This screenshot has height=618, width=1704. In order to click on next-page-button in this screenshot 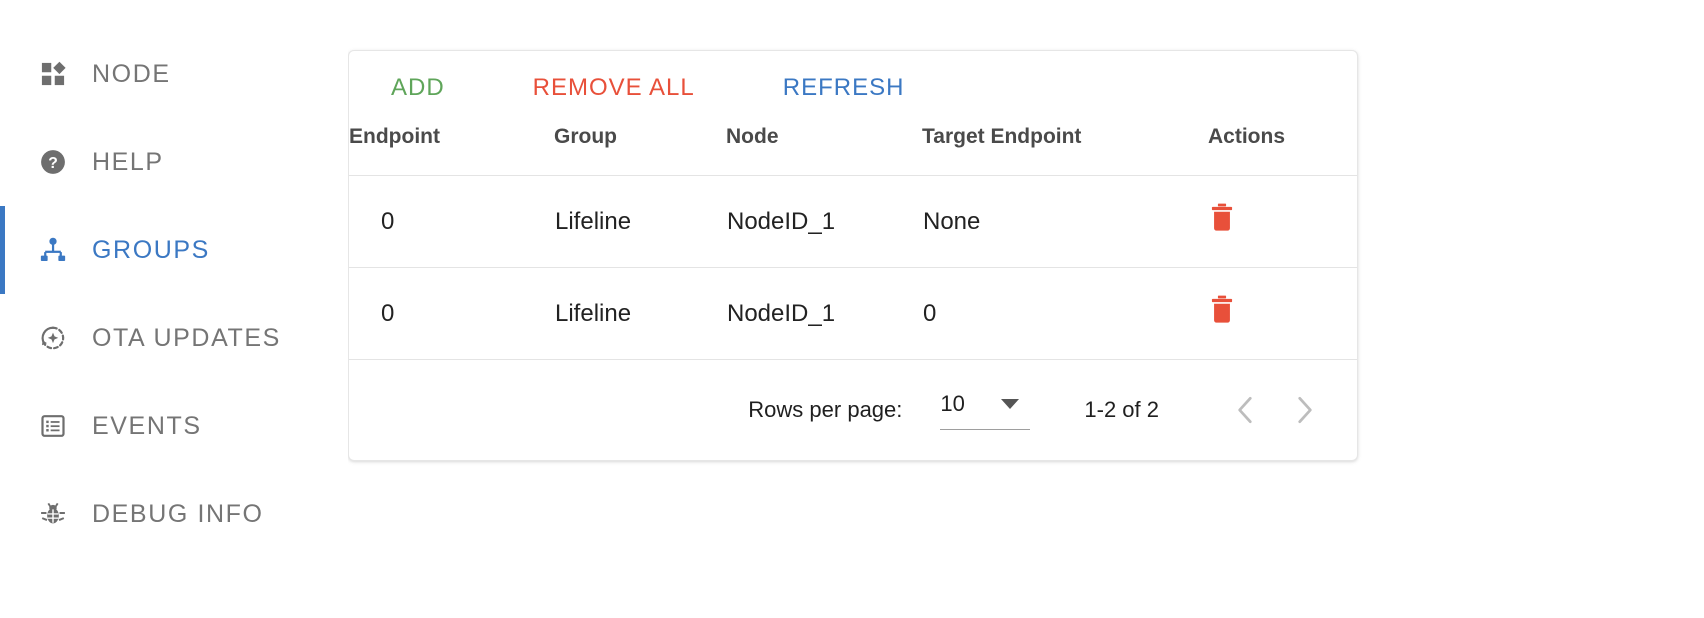, I will do `click(1304, 410)`.